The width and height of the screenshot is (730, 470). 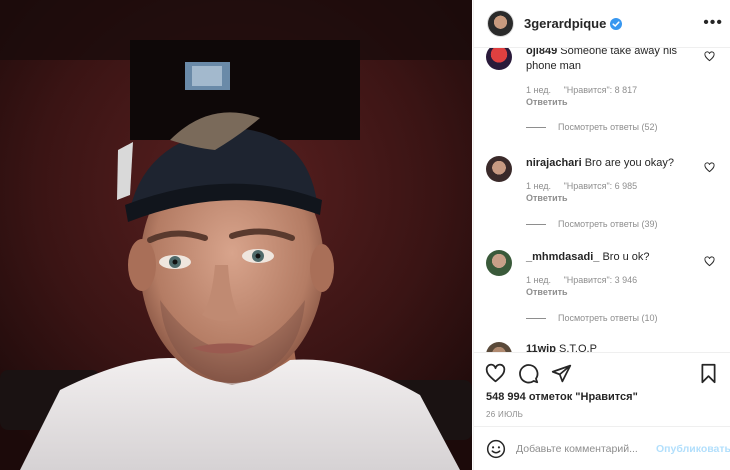 I want to click on comment-like-count: "Нравится": 8 817, so click(x=601, y=90).